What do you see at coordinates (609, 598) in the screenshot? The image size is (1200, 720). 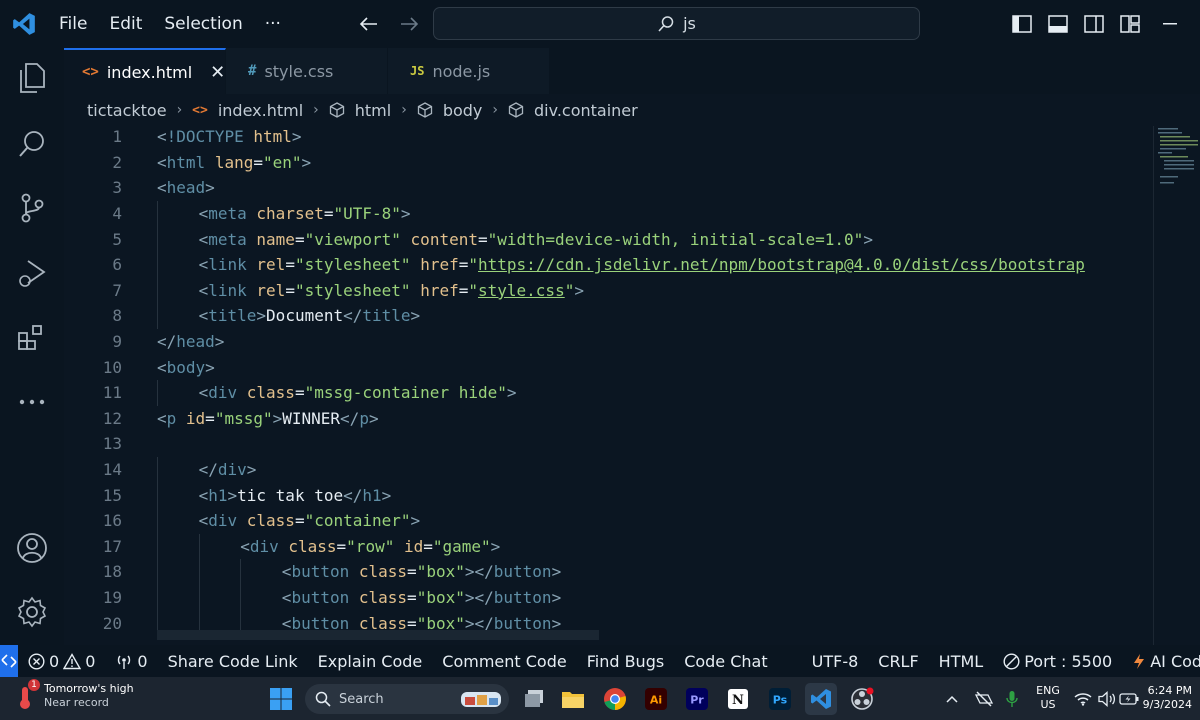 I see `code-line: 19 <button class="box"></button>` at bounding box center [609, 598].